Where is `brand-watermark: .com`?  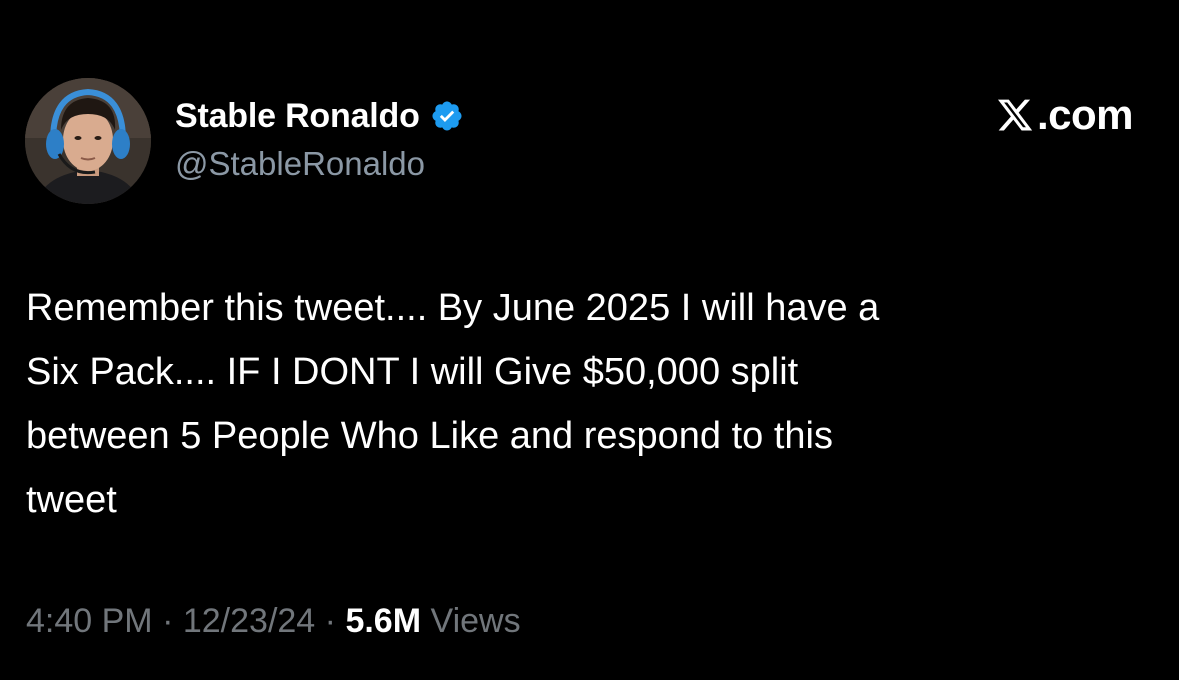 brand-watermark: .com is located at coordinates (1065, 114).